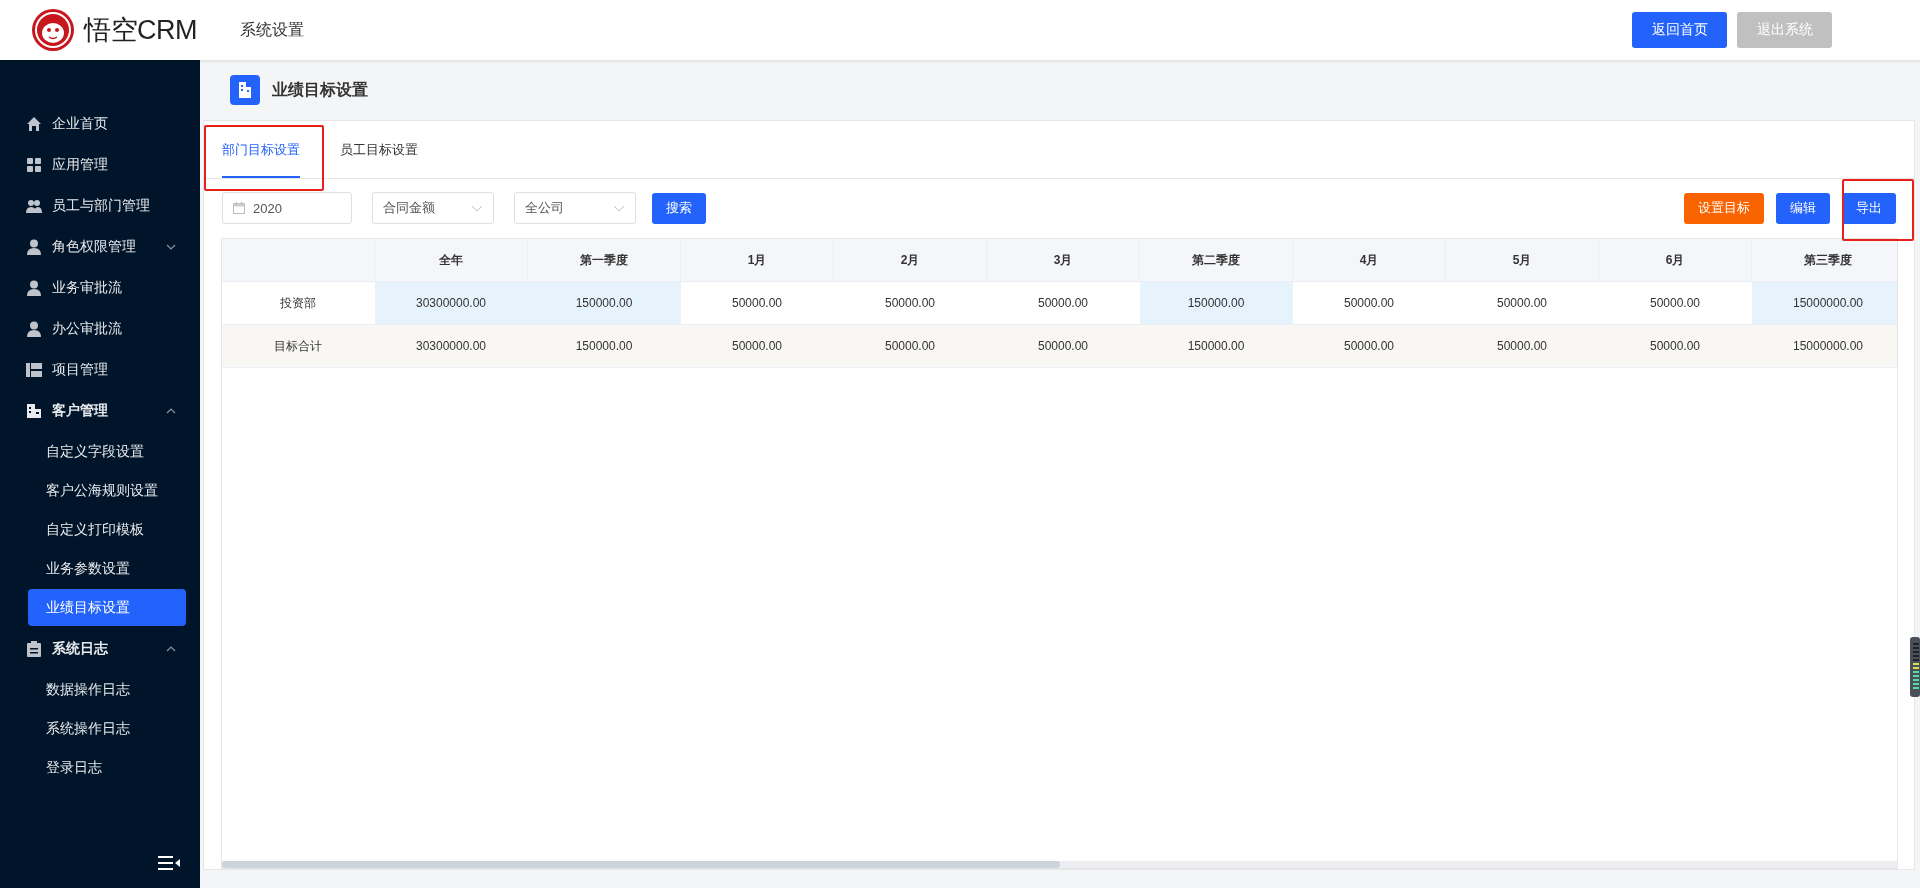 The width and height of the screenshot is (1920, 888). Describe the element at coordinates (433, 208) in the screenshot. I see `metric-select: 合同金额` at that location.